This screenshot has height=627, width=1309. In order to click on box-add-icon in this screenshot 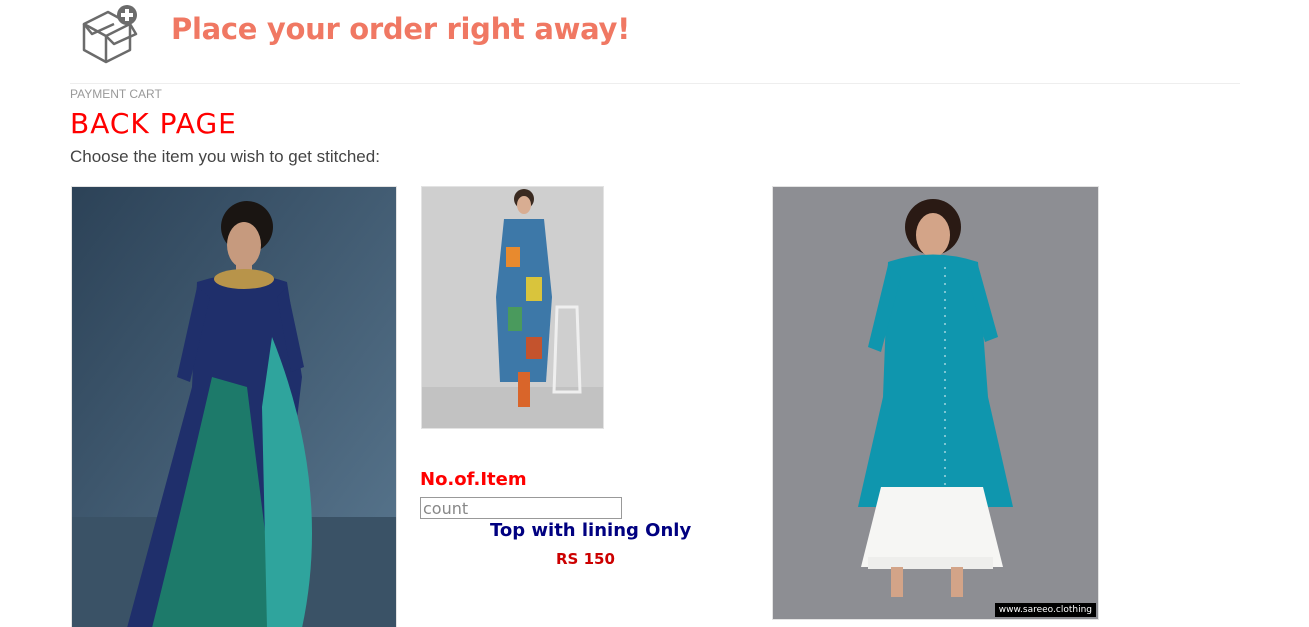, I will do `click(110, 34)`.